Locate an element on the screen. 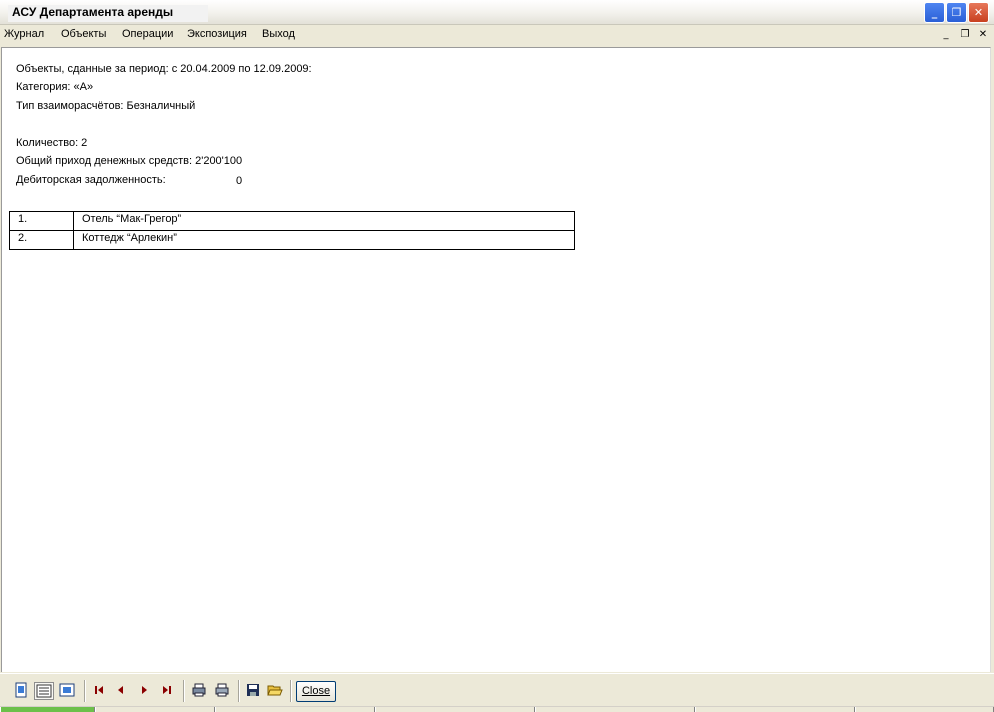  report-payment-type: Тип взаиморасчётов: Безналичный is located at coordinates (106, 106).